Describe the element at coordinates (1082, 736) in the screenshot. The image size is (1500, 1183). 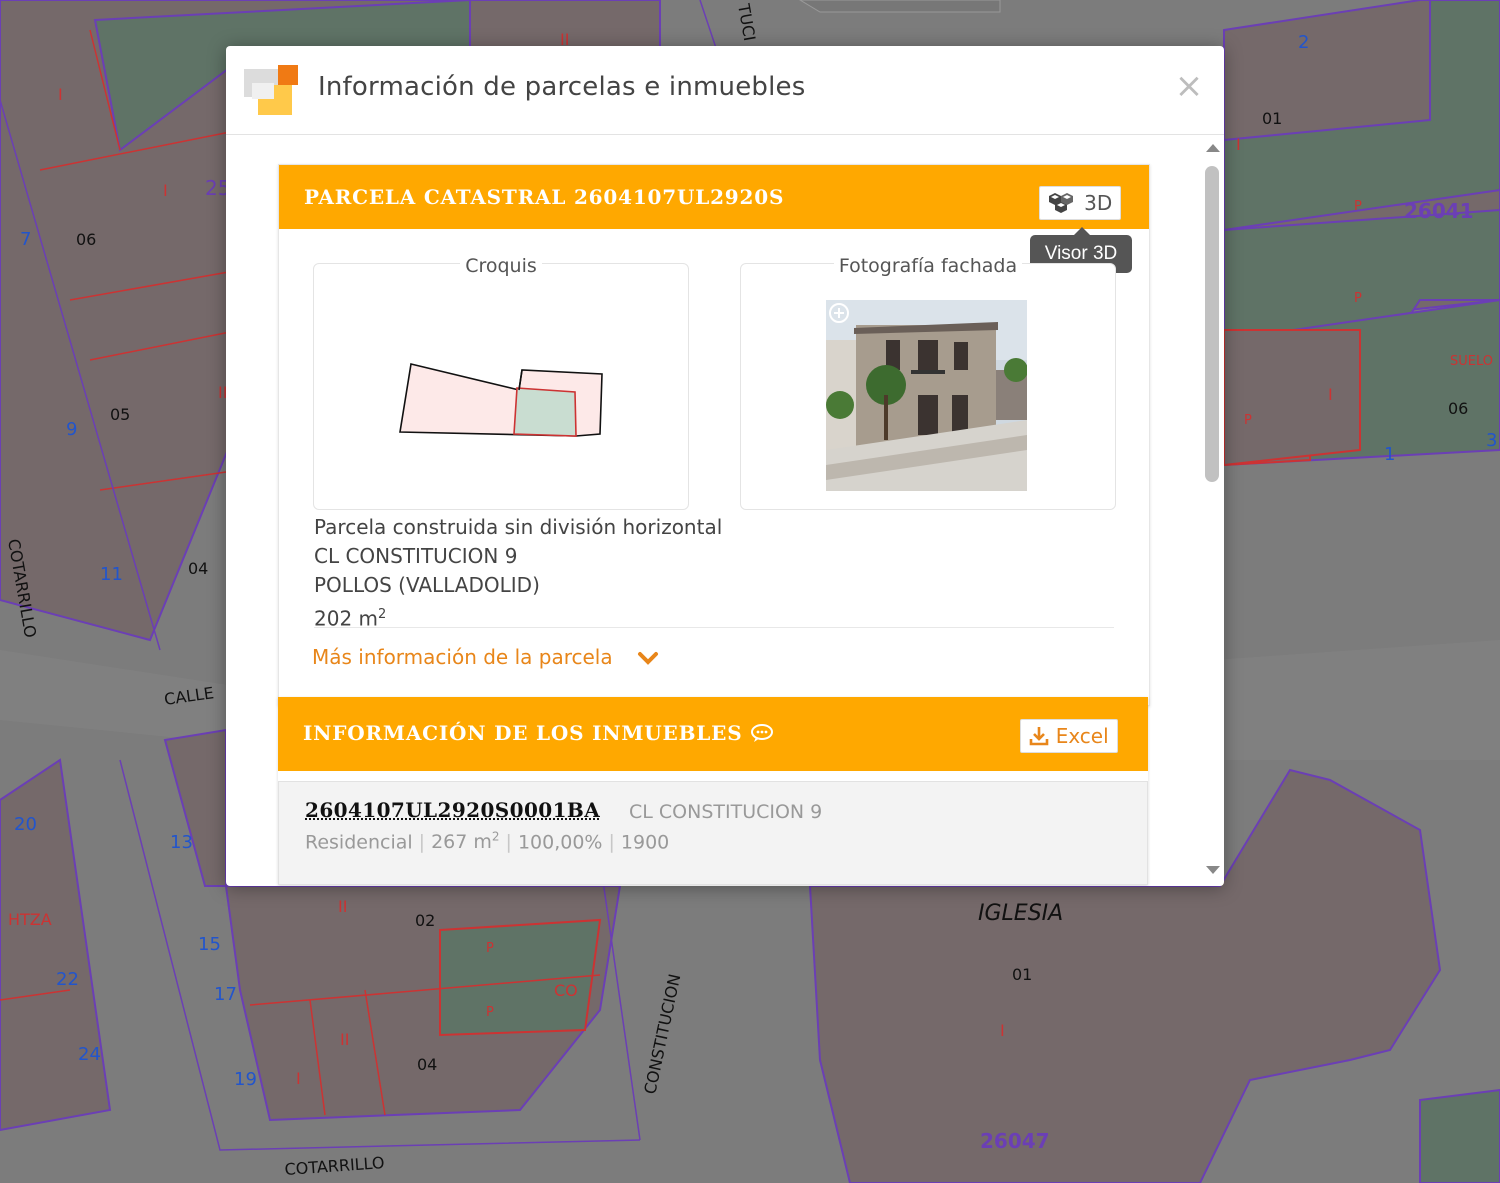
I see `excel-label: Excel` at that location.